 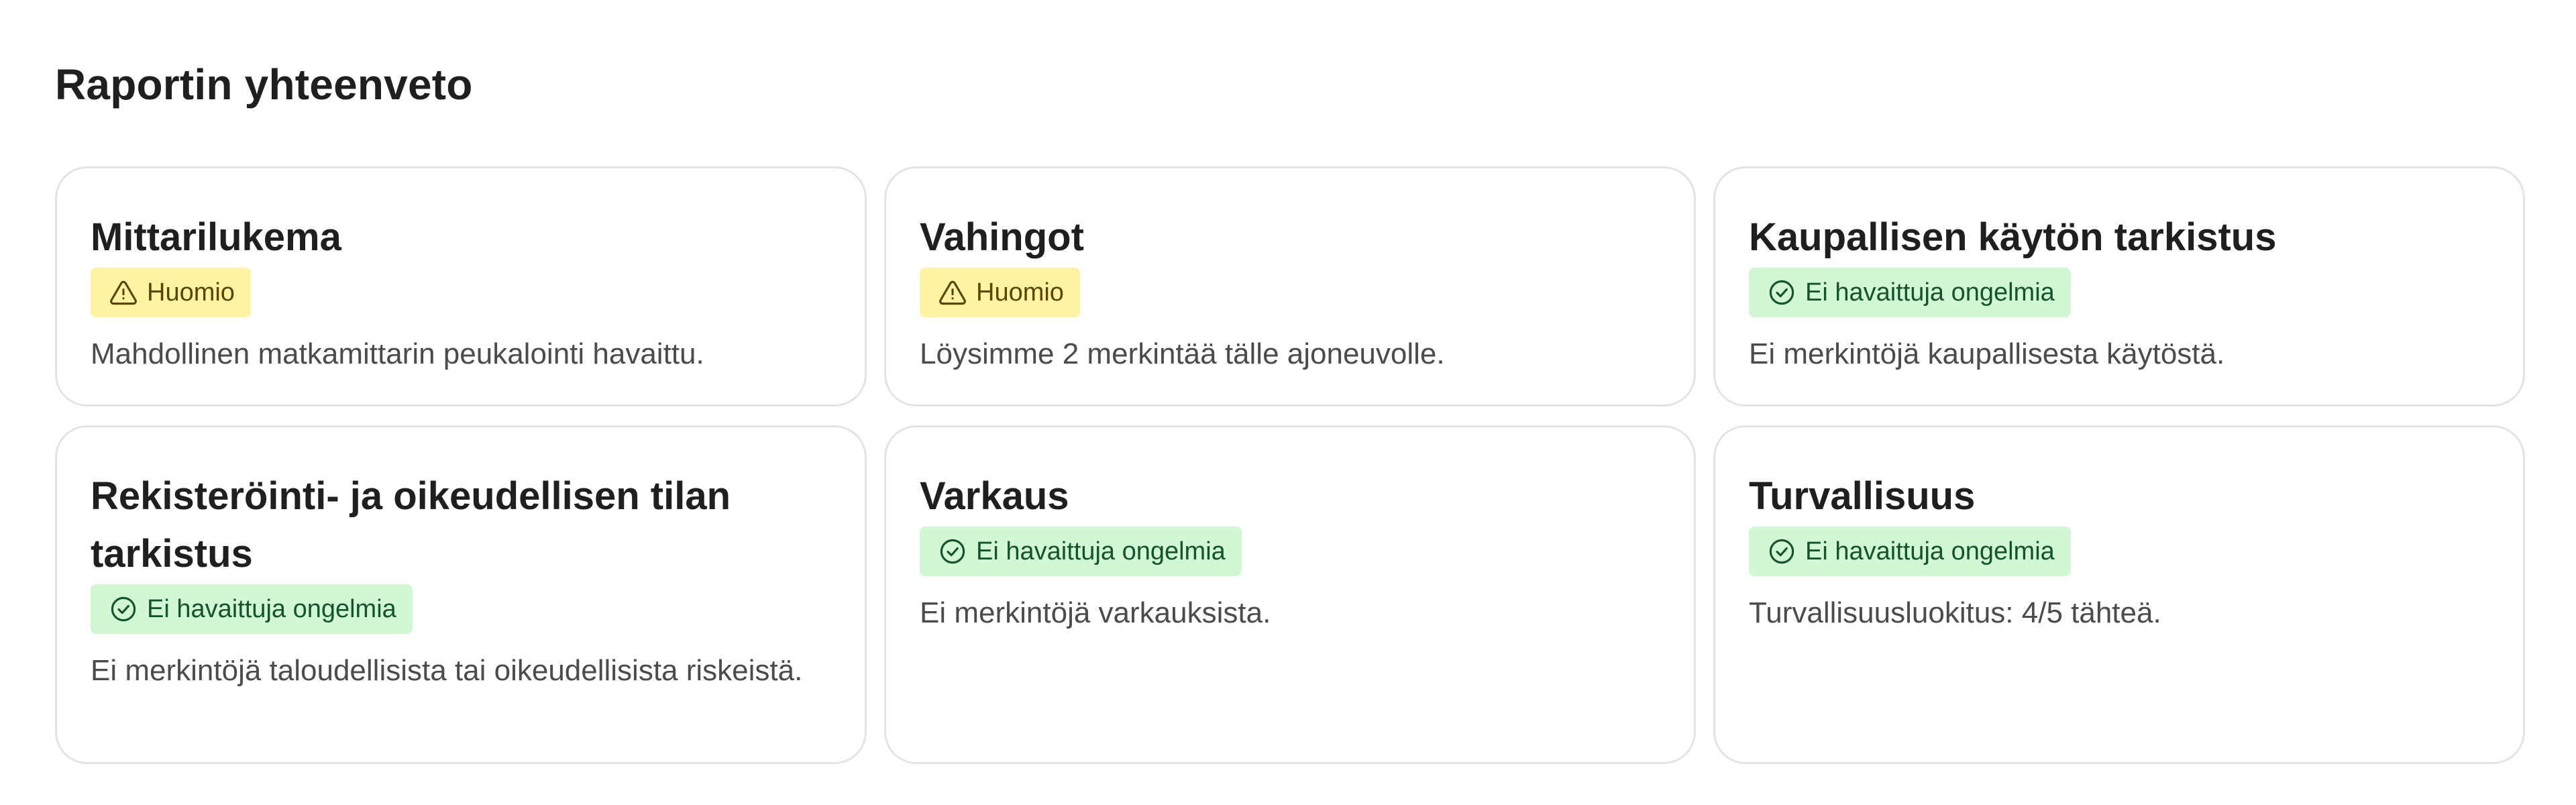 I want to click on card-title: Turvallisuus, so click(x=1862, y=496).